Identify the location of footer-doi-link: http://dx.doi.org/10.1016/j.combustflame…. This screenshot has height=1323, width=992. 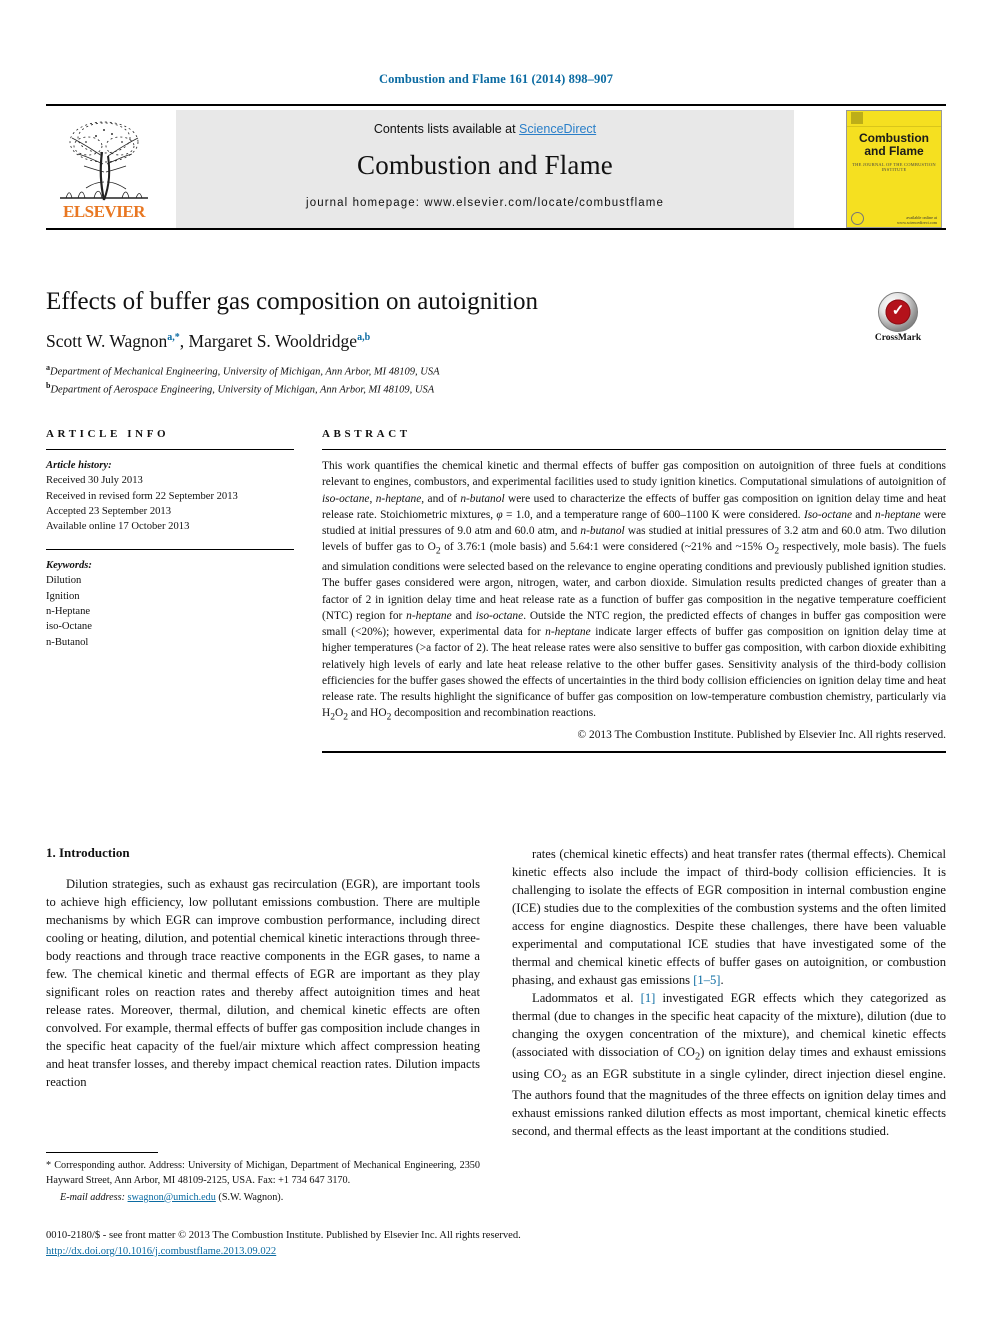
(161, 1251).